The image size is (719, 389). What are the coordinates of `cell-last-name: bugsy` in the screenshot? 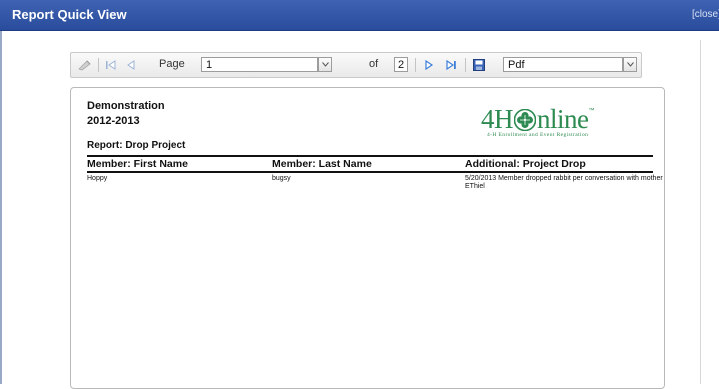 It's located at (281, 178).